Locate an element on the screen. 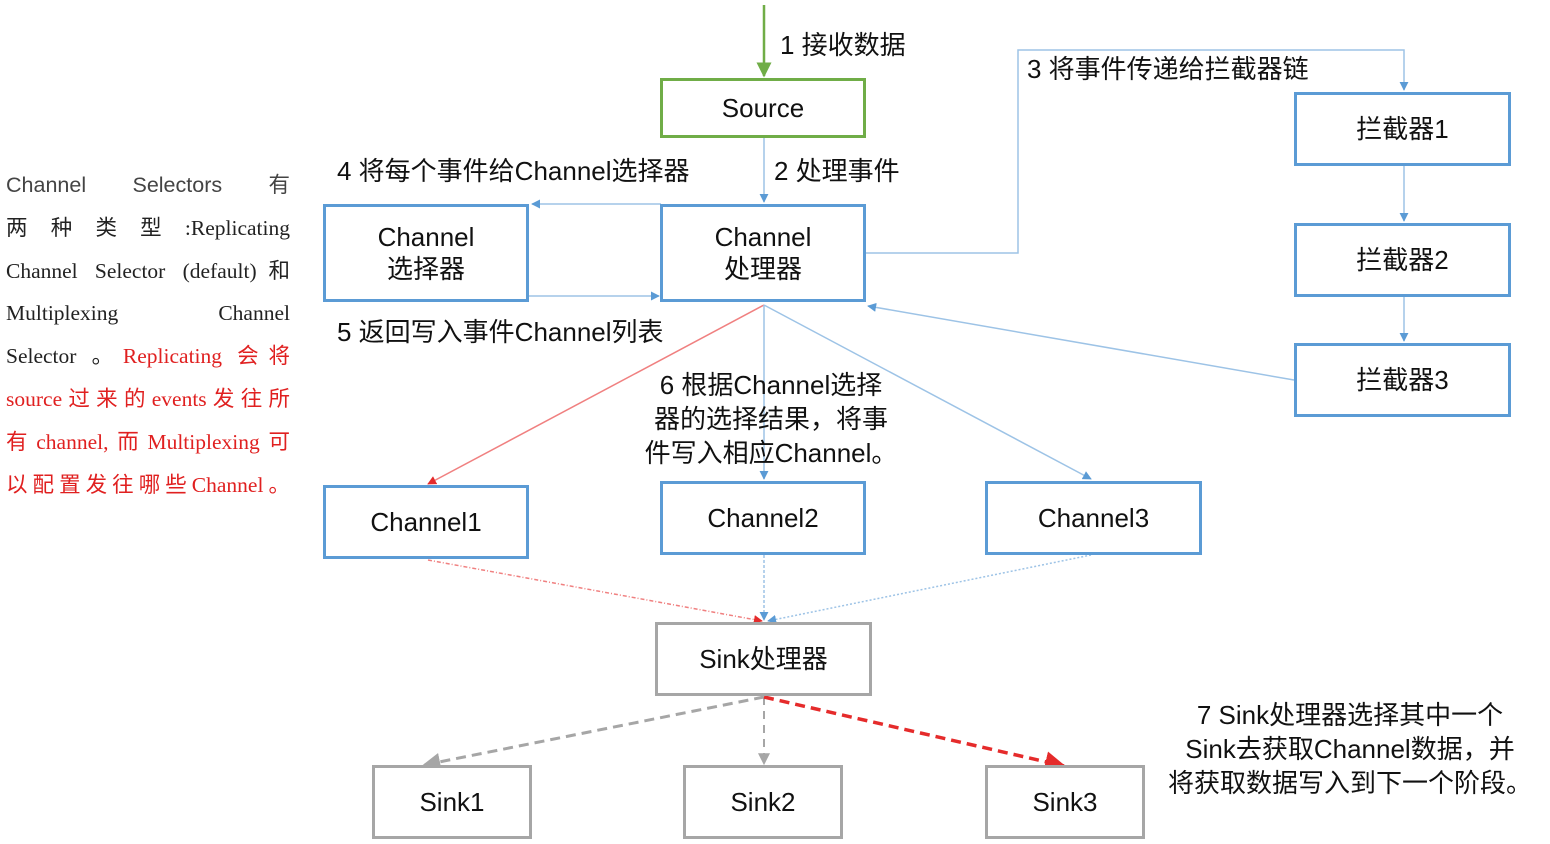 Image resolution: width=1550 pixels, height=844 pixels. sink-processor-label: Sink处理器 is located at coordinates (763, 659).